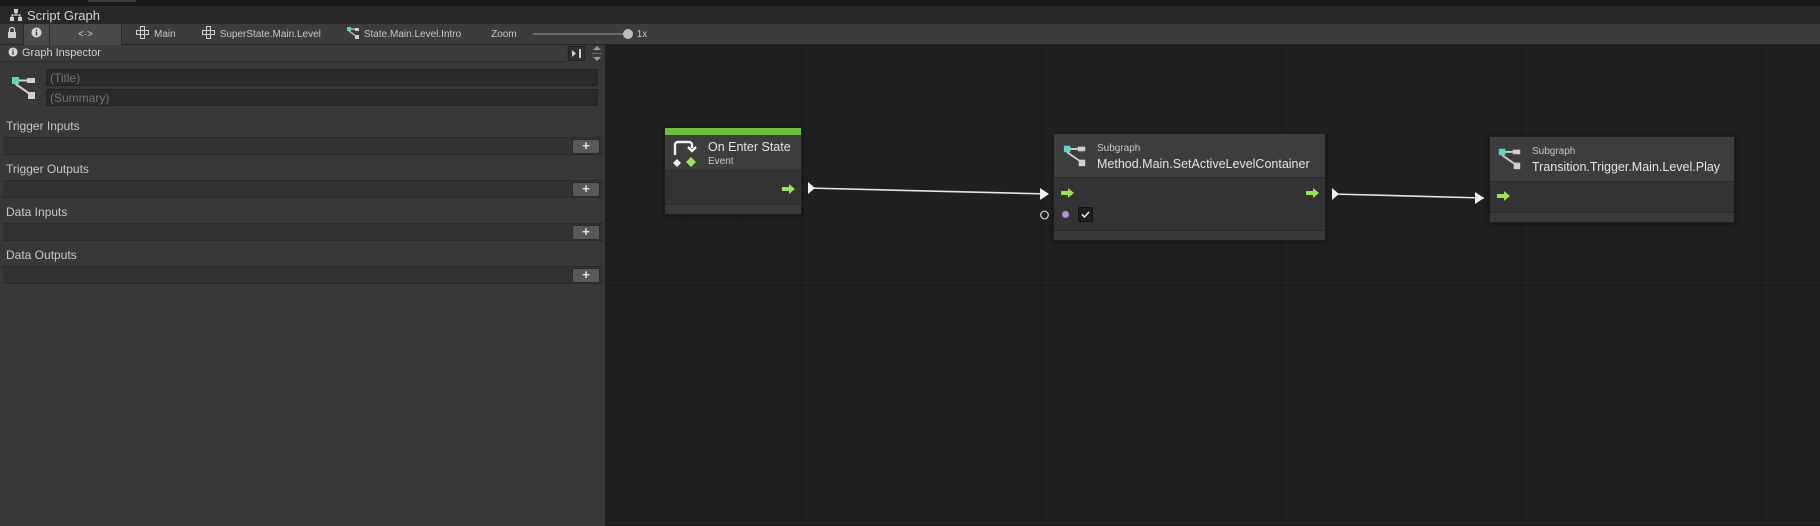 The width and height of the screenshot is (1820, 526). What do you see at coordinates (910, 15) in the screenshot?
I see `window-titlebar: Script Graph` at bounding box center [910, 15].